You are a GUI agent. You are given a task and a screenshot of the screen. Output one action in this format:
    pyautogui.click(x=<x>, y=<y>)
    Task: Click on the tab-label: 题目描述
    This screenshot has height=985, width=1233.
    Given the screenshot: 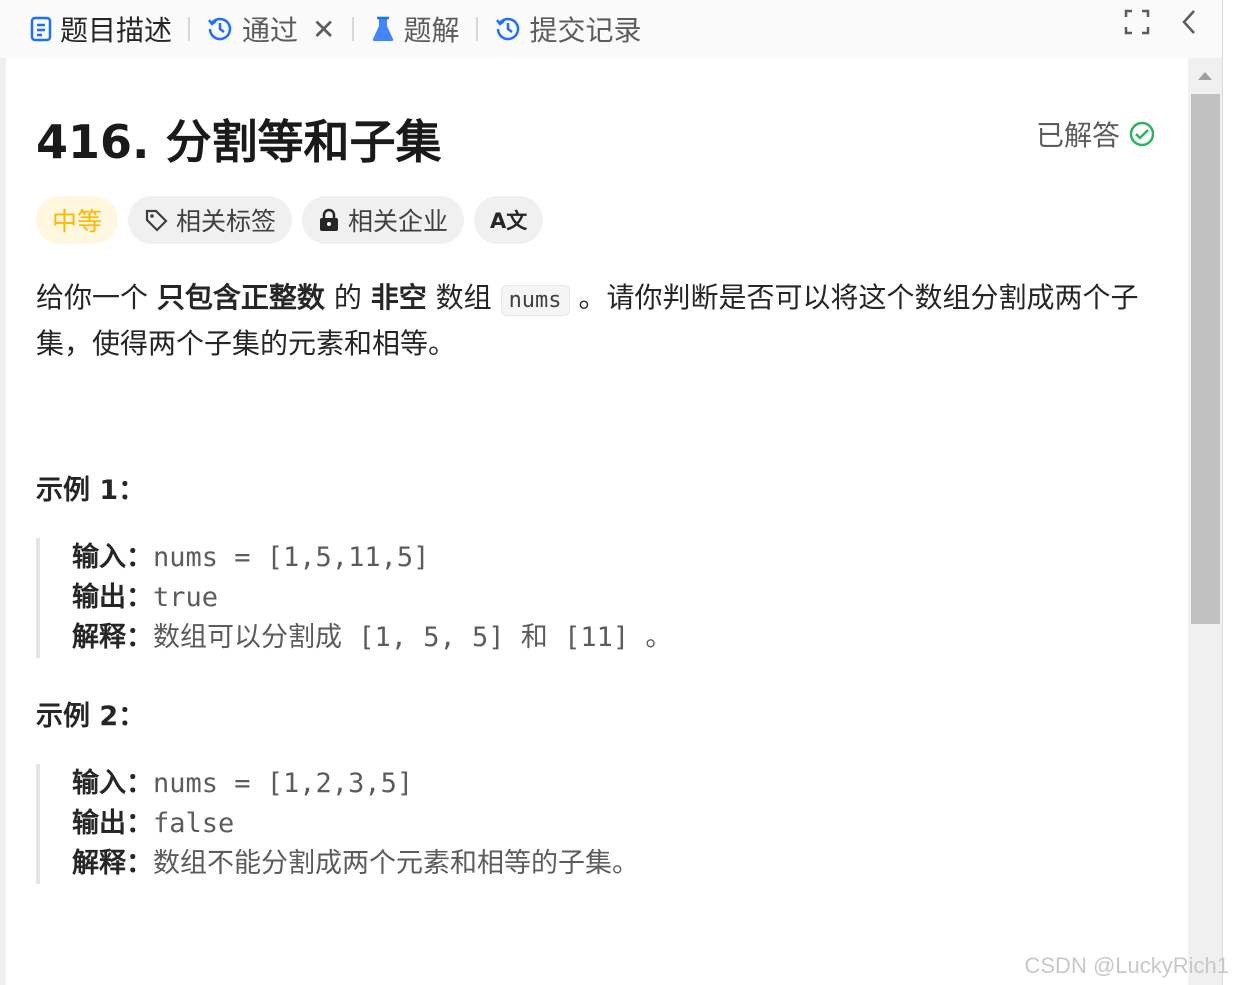 What is the action you would take?
    pyautogui.click(x=116, y=30)
    